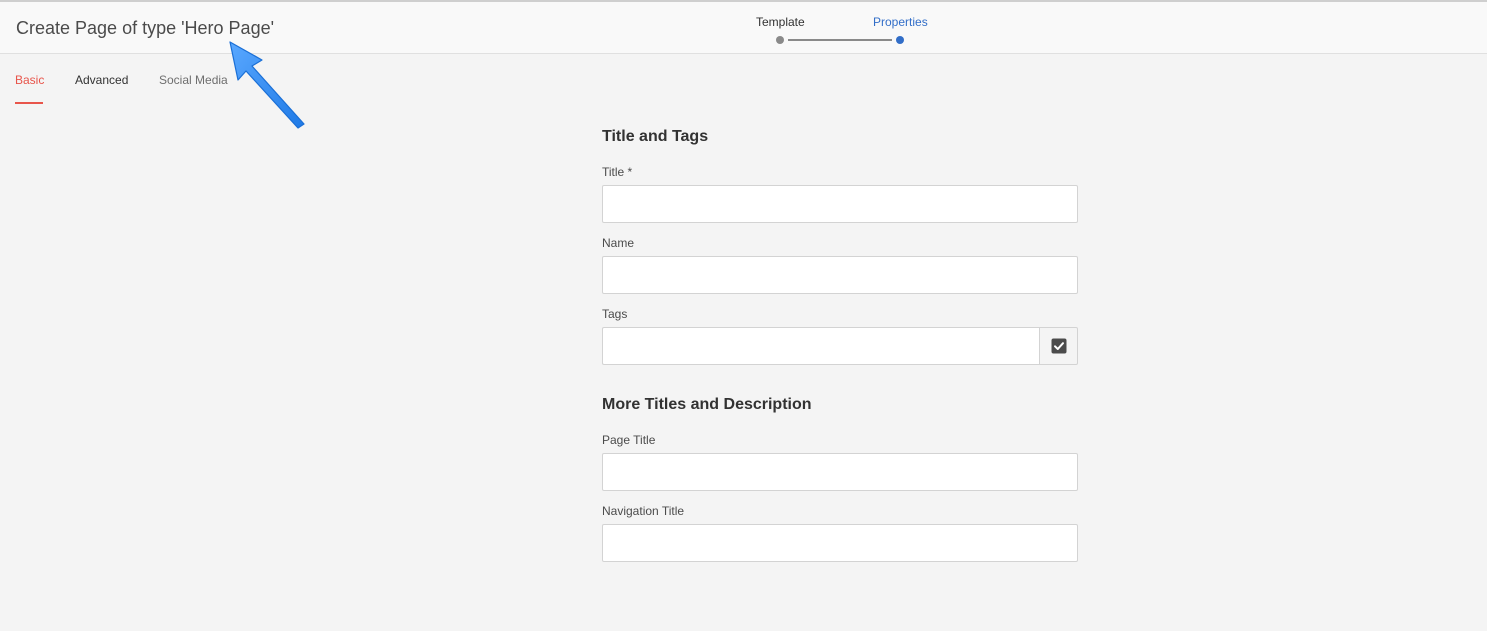 The image size is (1487, 631). I want to click on navigation-title-input, so click(840, 543).